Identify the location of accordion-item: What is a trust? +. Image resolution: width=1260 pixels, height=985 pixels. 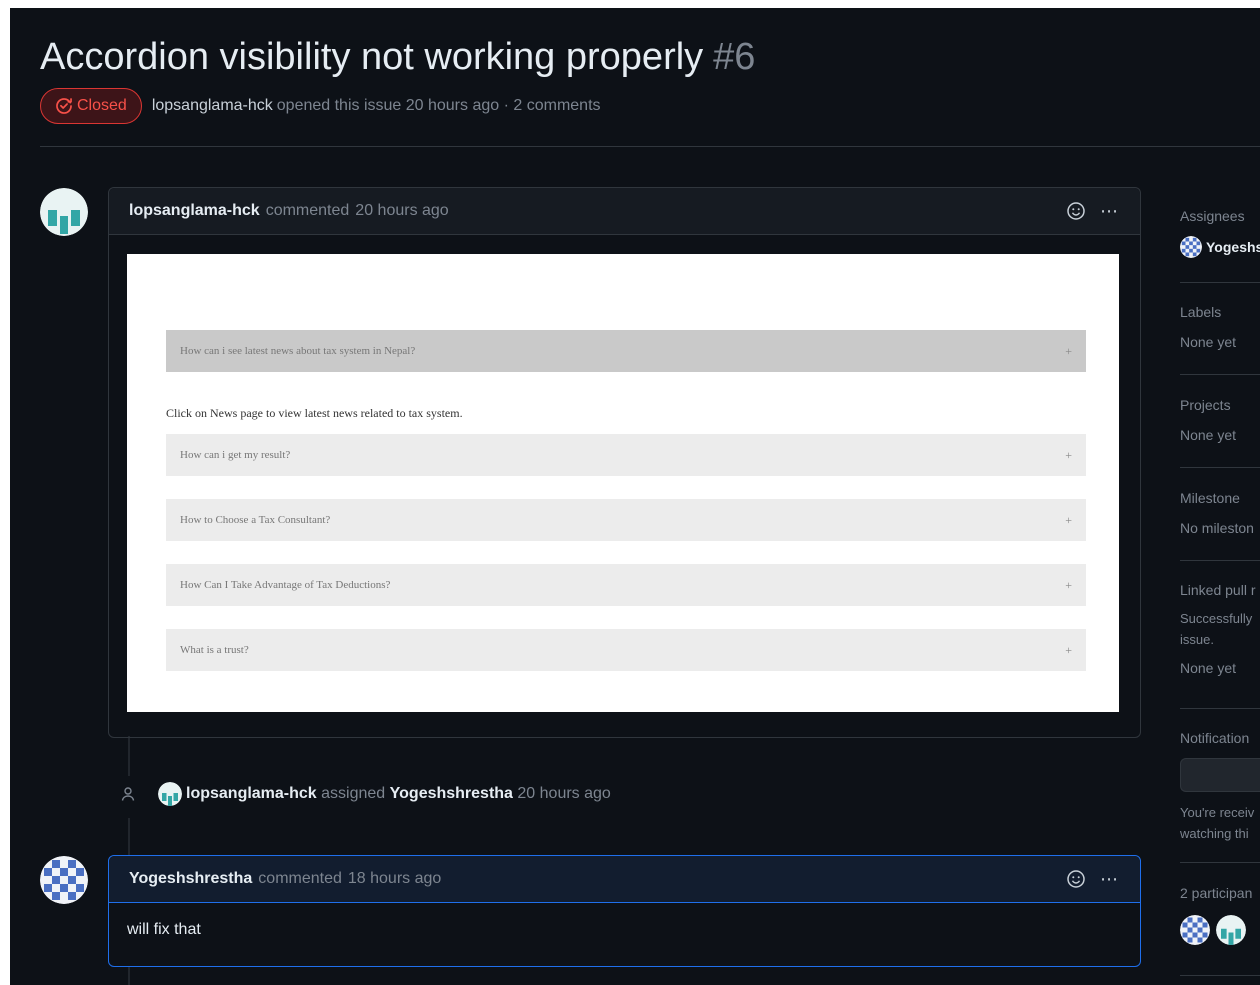
(626, 650).